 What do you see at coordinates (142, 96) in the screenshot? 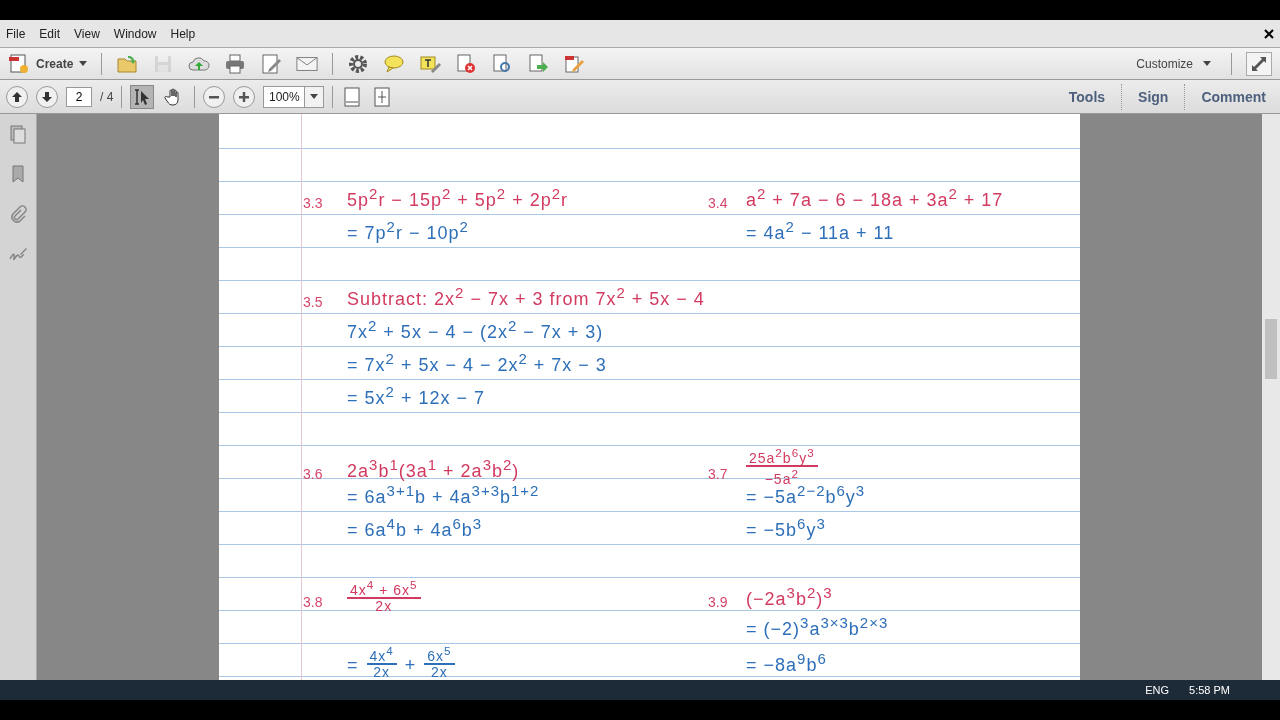
I see `select-tool-button` at bounding box center [142, 96].